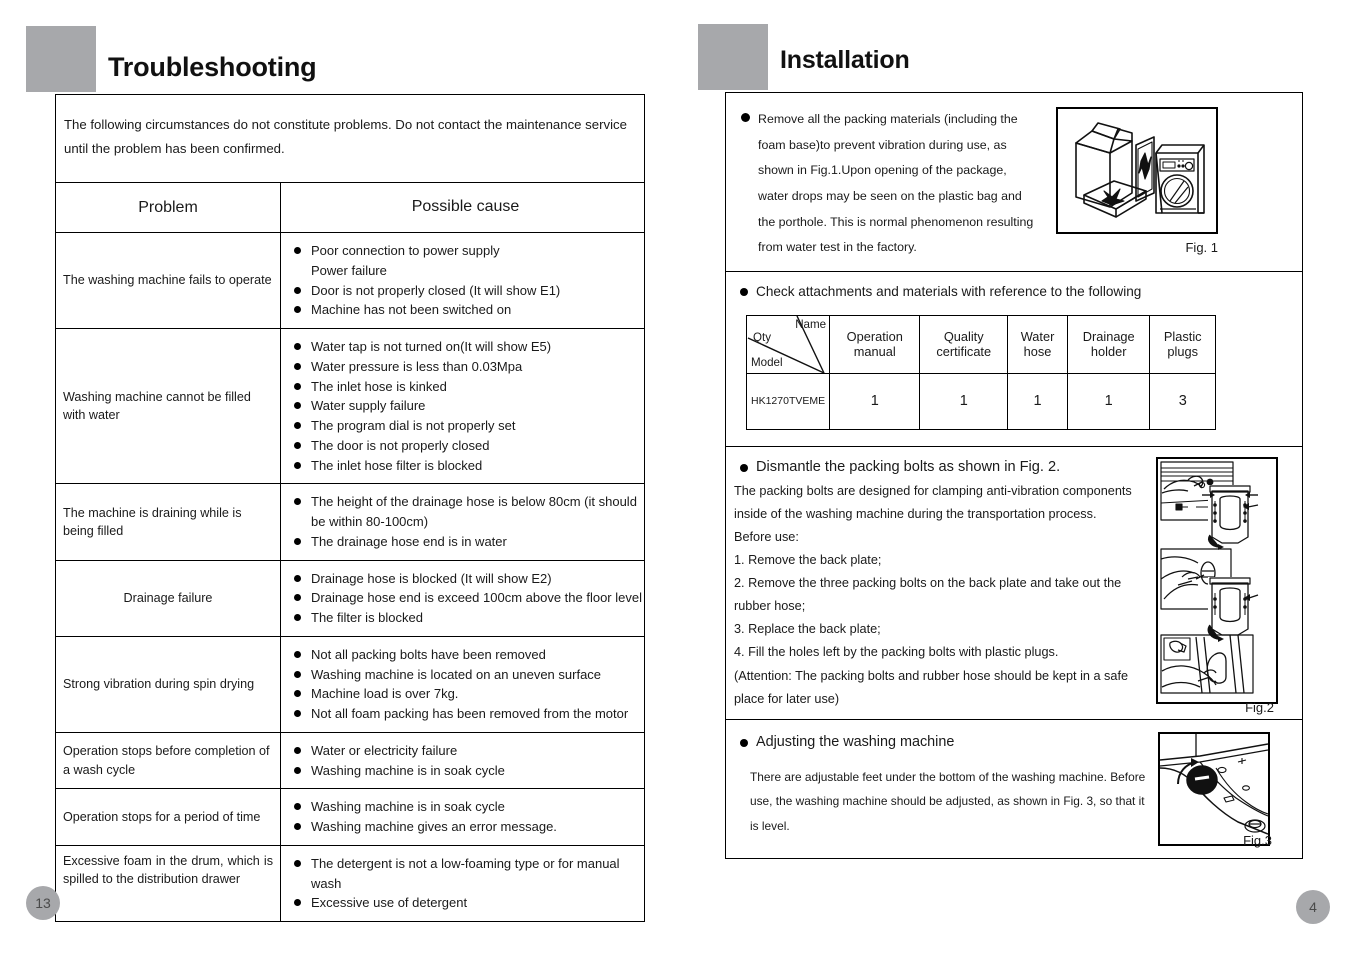 The width and height of the screenshot is (1350, 954). I want to click on page-title-installation: Installation, so click(845, 60).